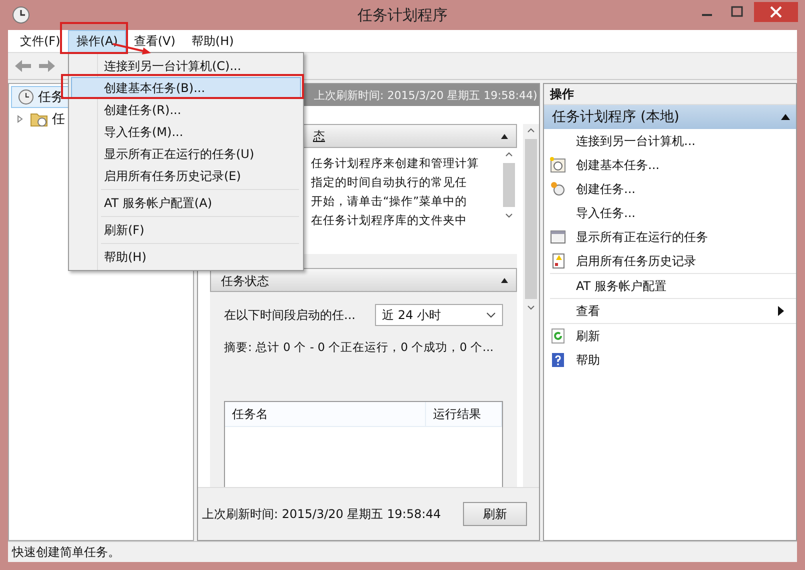  Describe the element at coordinates (389, 221) in the screenshot. I see `overview-text: 在任务计划程序库的文件夹中` at that location.